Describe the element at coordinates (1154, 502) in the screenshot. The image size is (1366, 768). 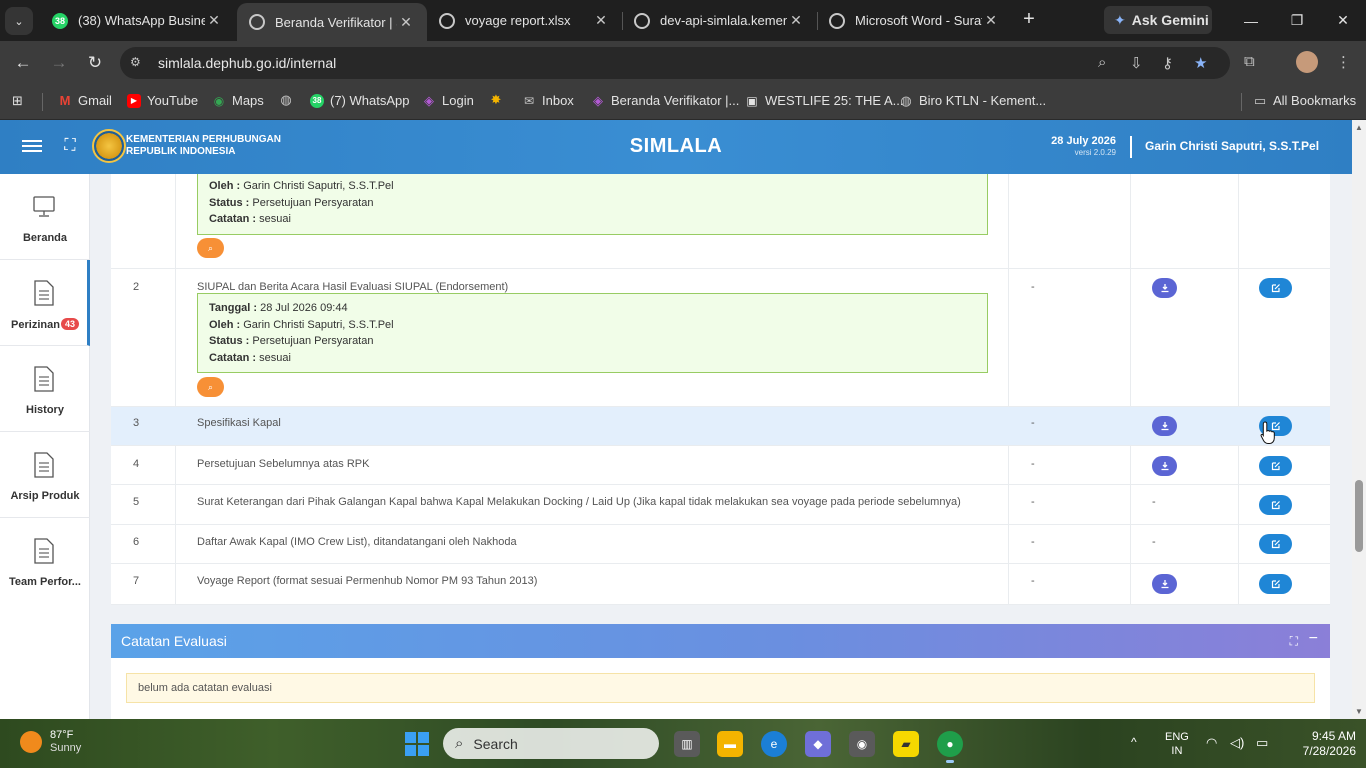
I see `file-cell: -` at that location.